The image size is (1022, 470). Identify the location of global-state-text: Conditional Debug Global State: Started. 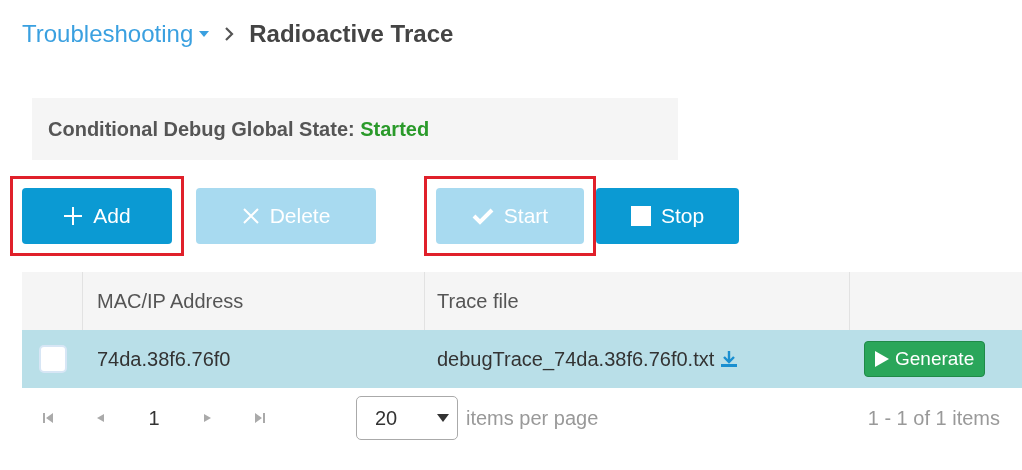
(239, 129).